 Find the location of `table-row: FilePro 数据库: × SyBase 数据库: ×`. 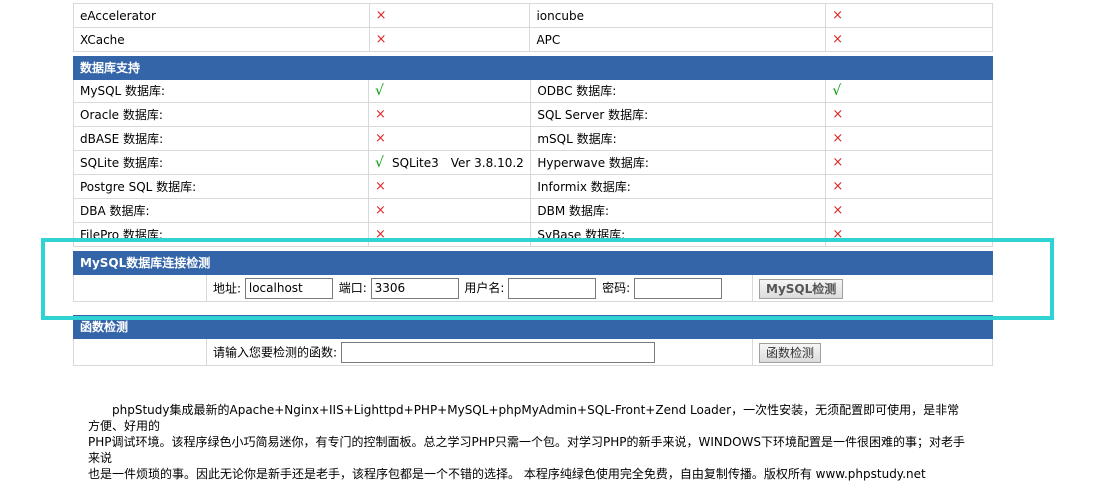

table-row: FilePro 数据库: × SyBase 数据库: × is located at coordinates (532, 234).